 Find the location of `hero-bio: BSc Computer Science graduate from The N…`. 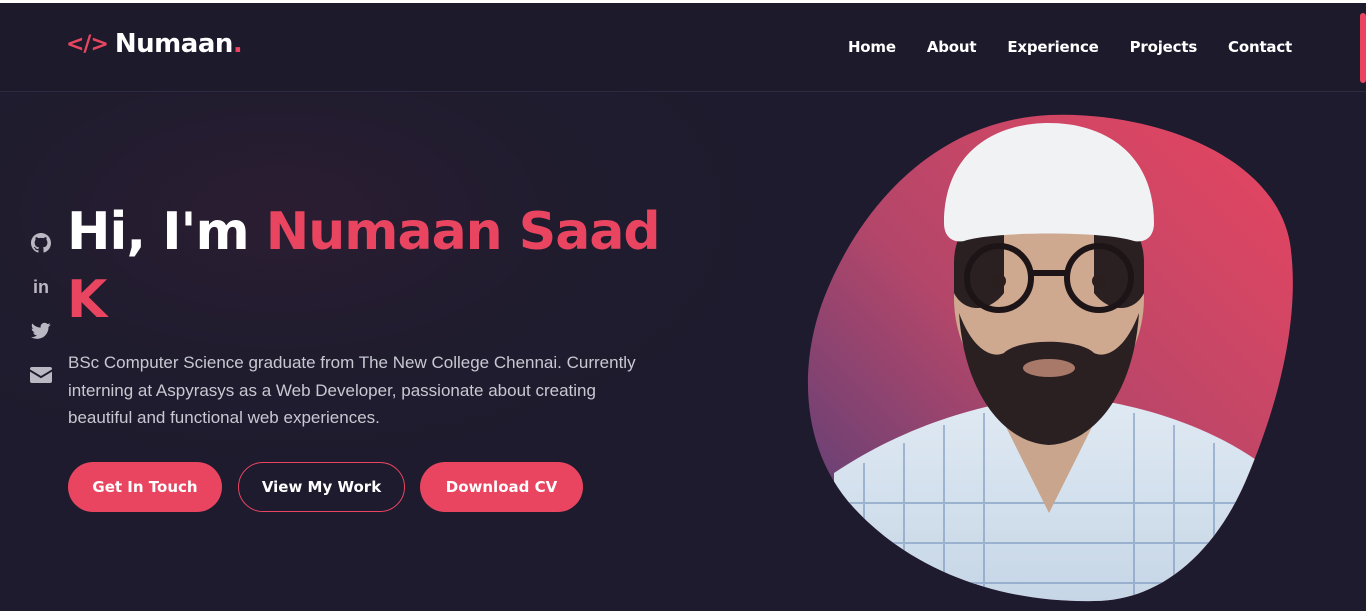

hero-bio: BSc Computer Science graduate from The N… is located at coordinates (352, 390).